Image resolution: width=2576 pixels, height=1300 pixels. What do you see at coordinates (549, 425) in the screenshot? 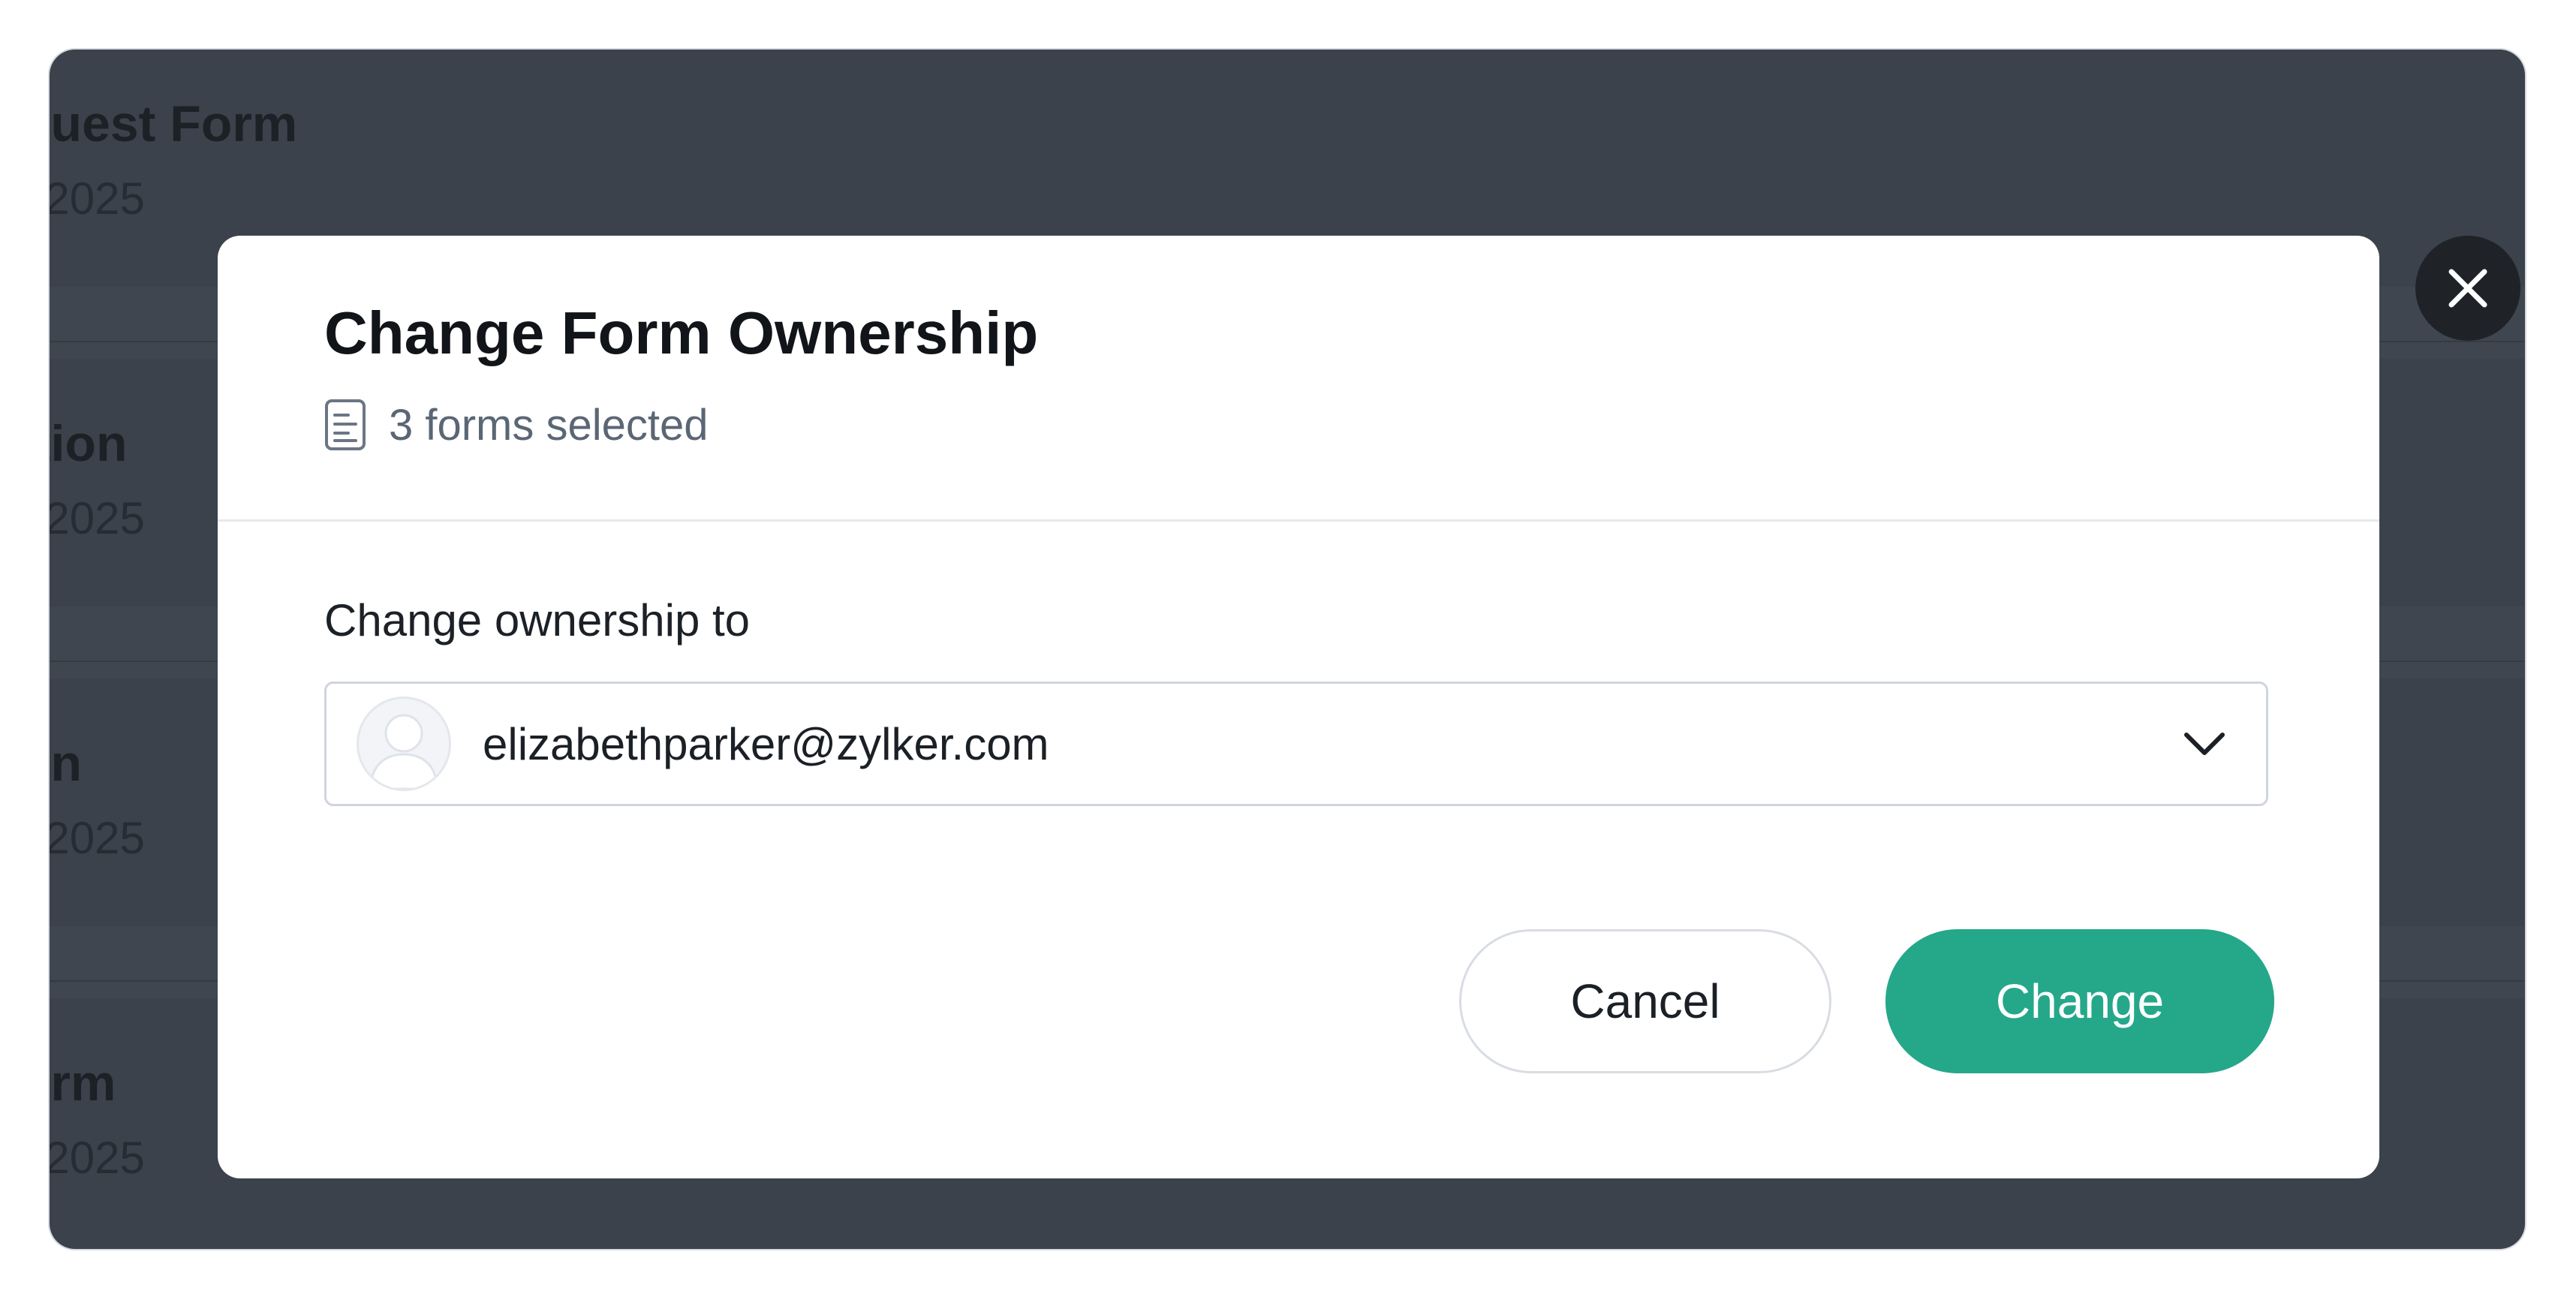
I see `selected-count-text: 3 forms selected` at bounding box center [549, 425].